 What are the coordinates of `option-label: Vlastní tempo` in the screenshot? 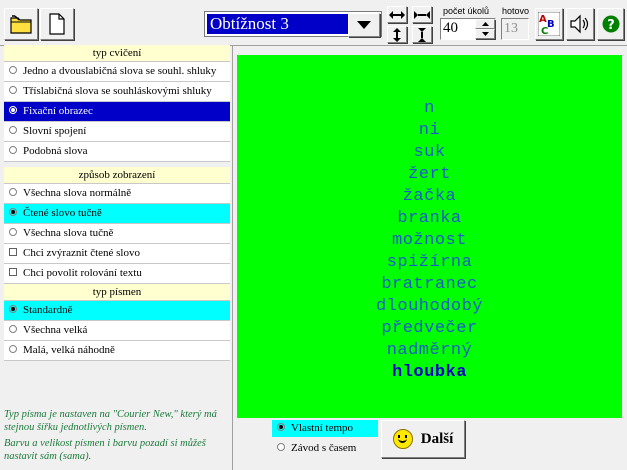 It's located at (322, 428).